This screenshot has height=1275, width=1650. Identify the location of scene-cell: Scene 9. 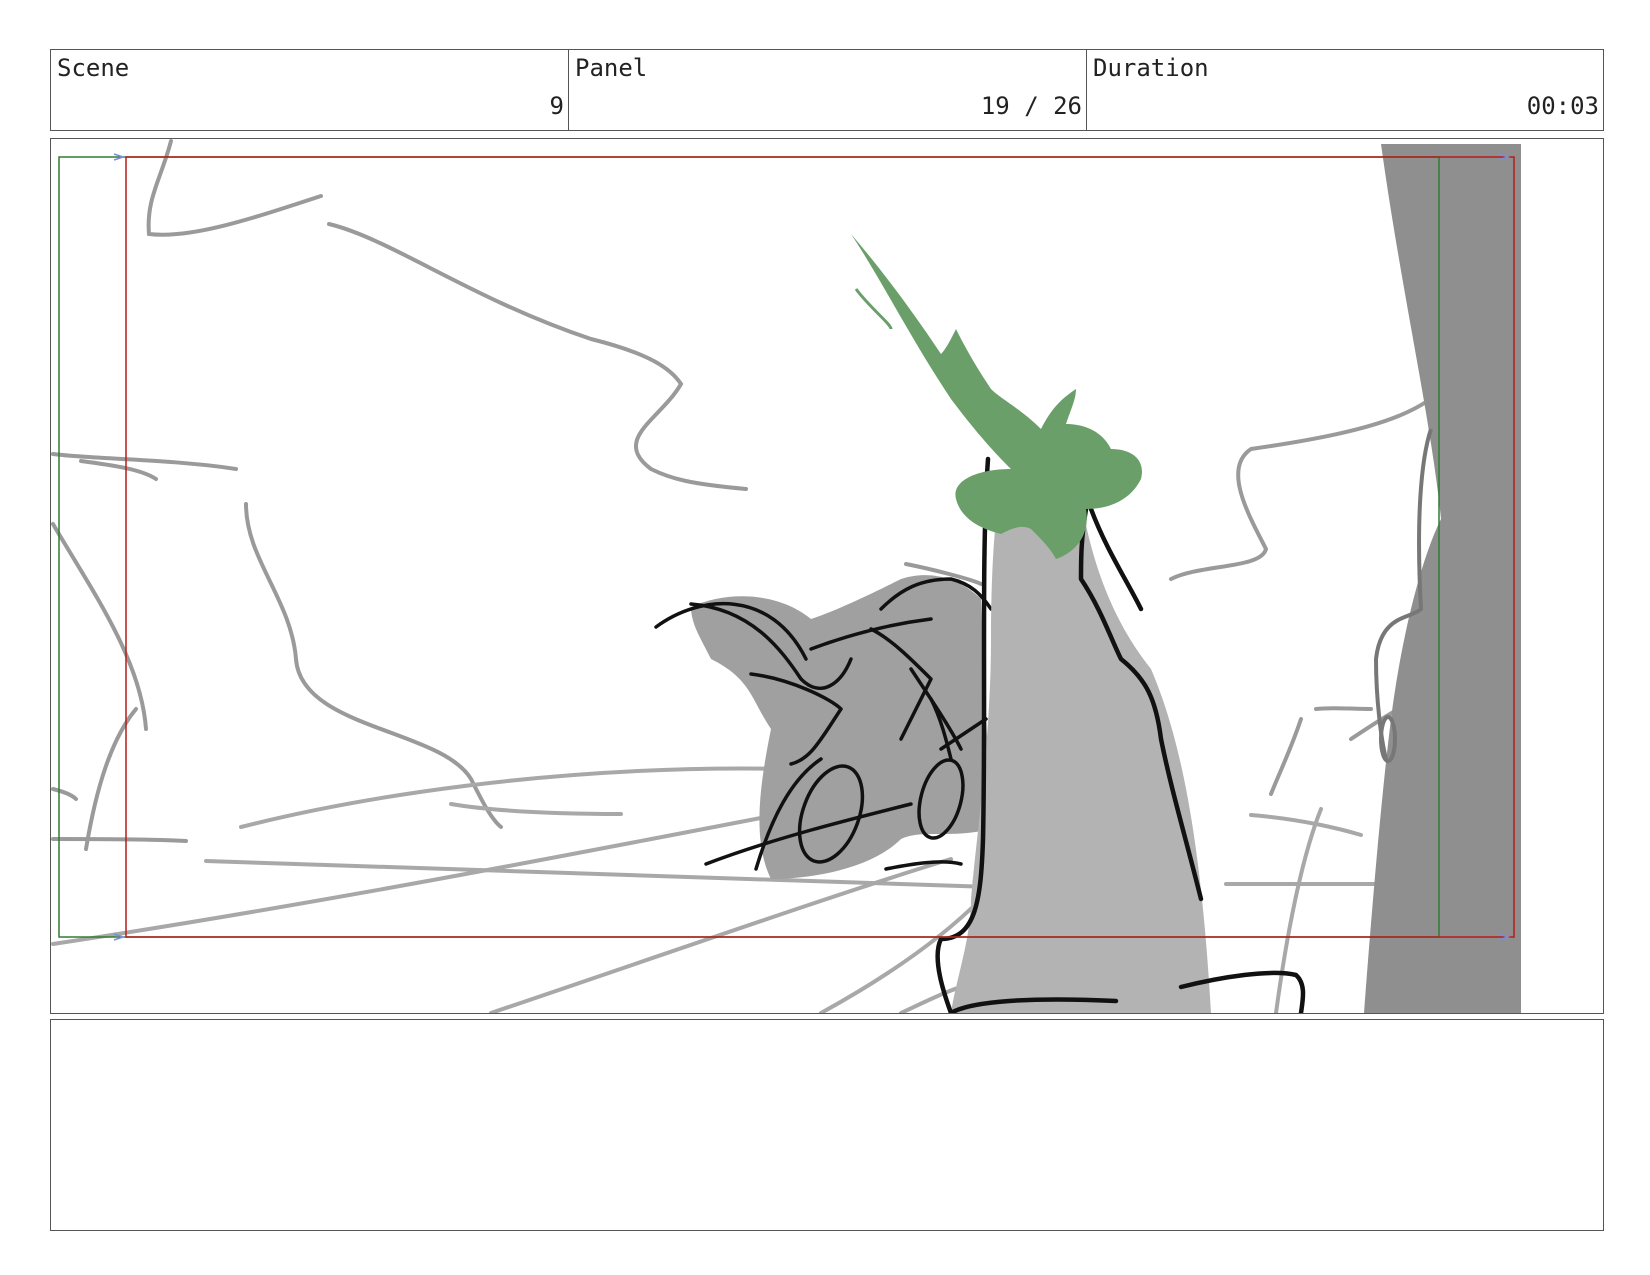
(310, 90).